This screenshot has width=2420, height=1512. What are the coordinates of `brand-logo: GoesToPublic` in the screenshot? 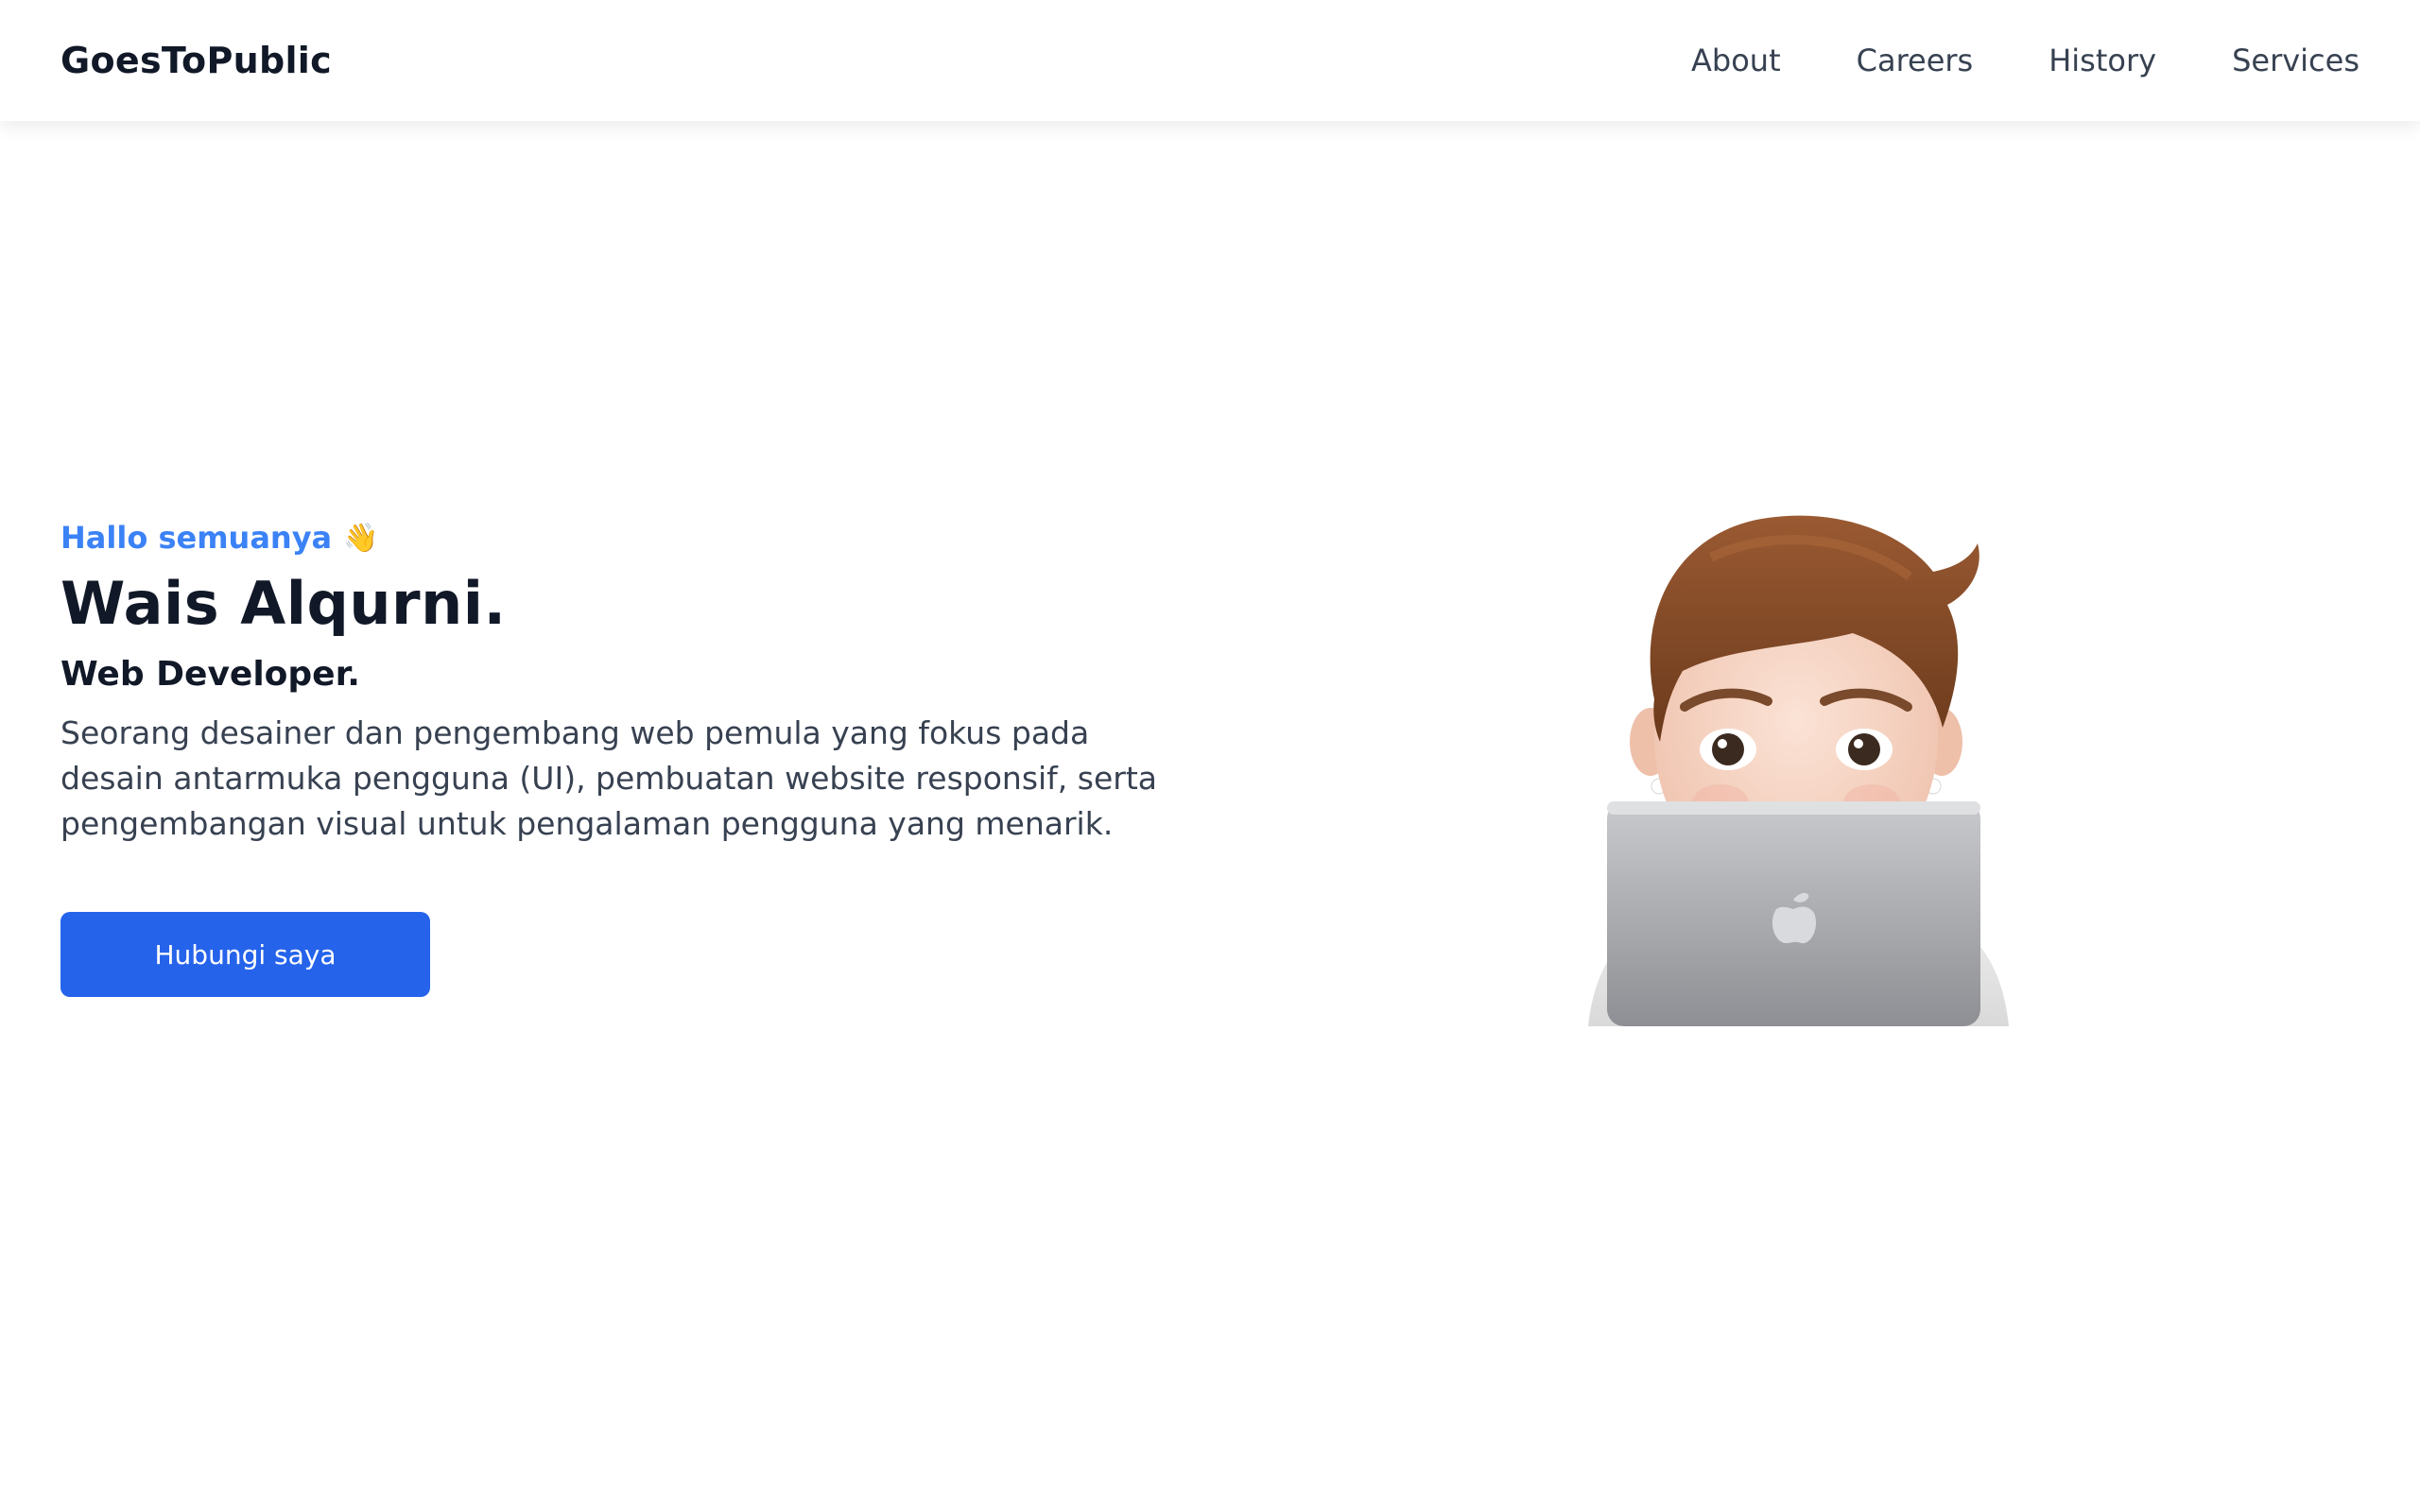 It's located at (196, 60).